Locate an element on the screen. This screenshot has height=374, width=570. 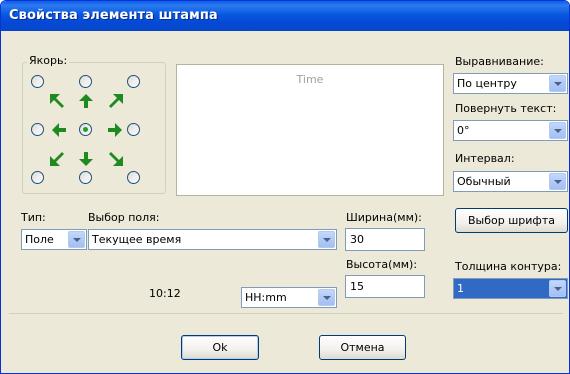
arrow-down-left-icon is located at coordinates (57, 159).